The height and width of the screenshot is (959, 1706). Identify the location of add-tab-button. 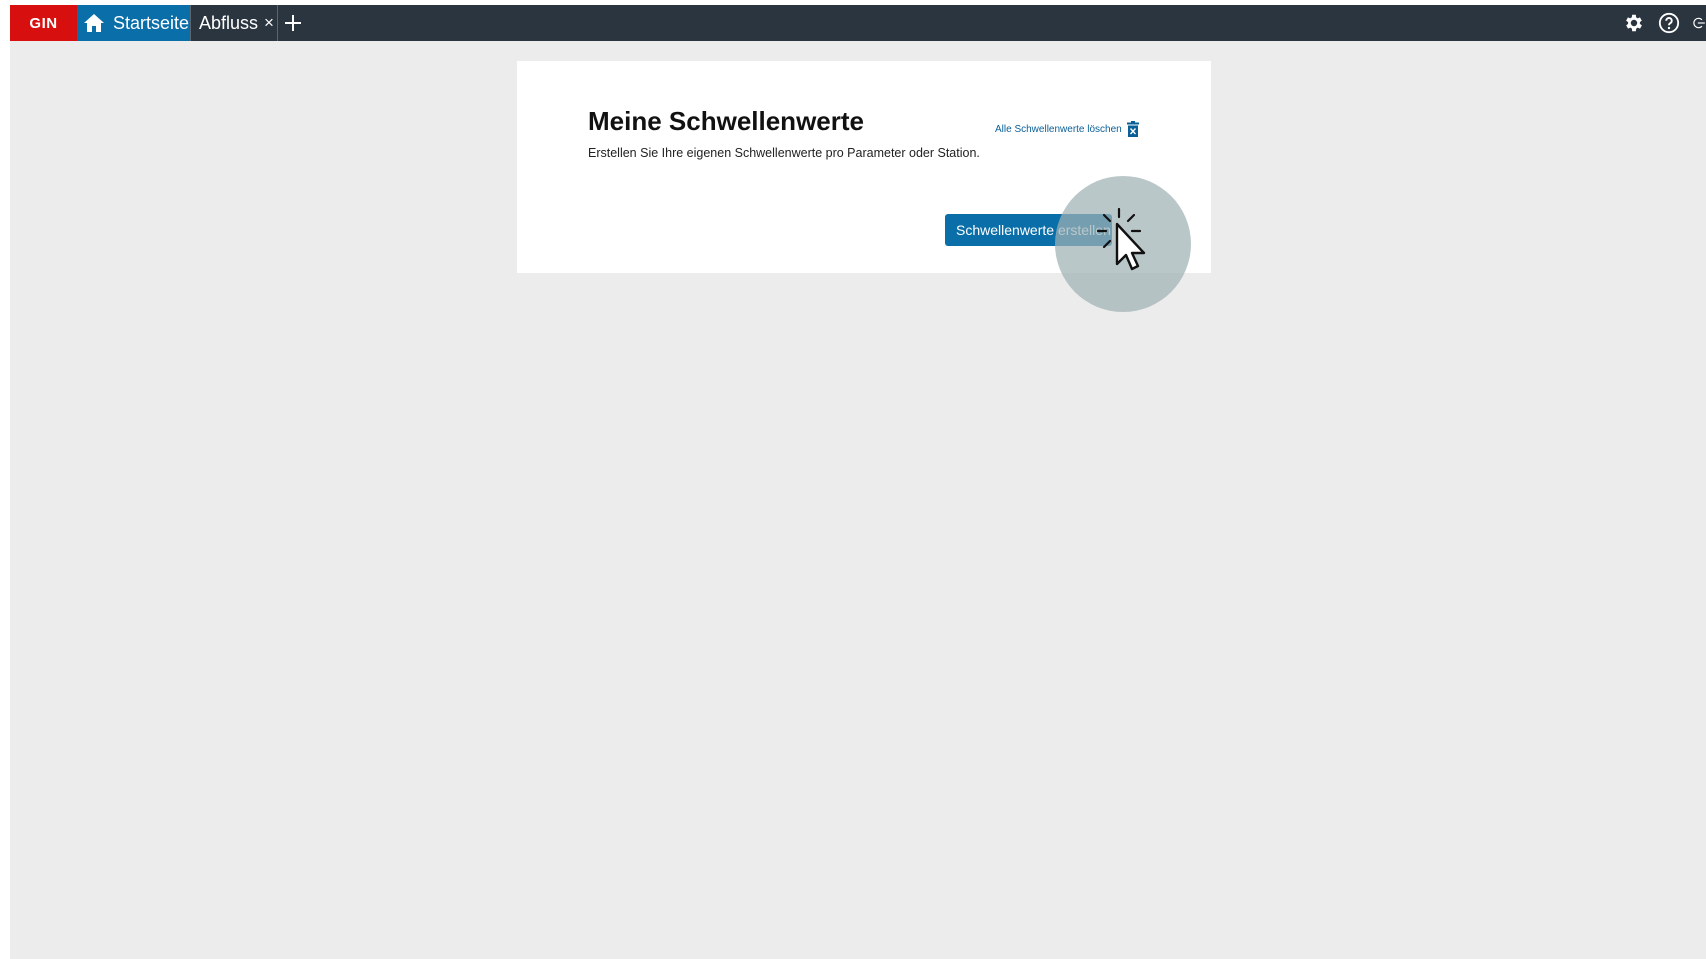
(293, 23).